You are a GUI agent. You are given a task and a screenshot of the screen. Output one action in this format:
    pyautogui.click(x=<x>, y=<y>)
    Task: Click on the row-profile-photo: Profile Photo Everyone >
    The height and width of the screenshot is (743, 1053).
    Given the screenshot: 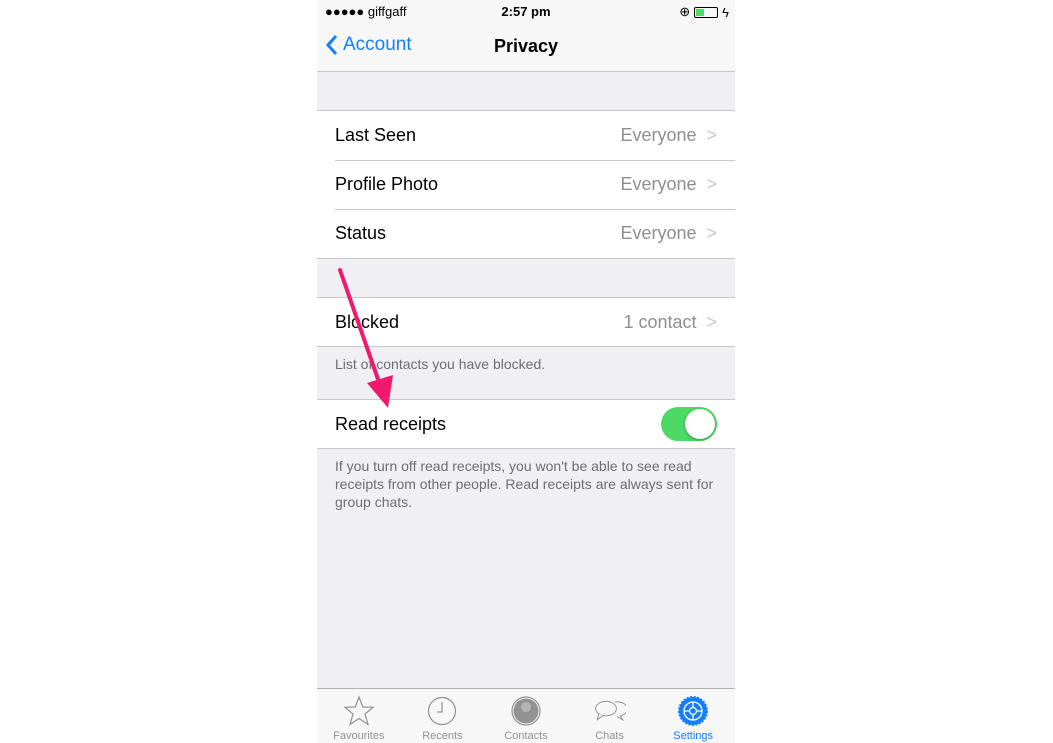 What is the action you would take?
    pyautogui.click(x=526, y=184)
    